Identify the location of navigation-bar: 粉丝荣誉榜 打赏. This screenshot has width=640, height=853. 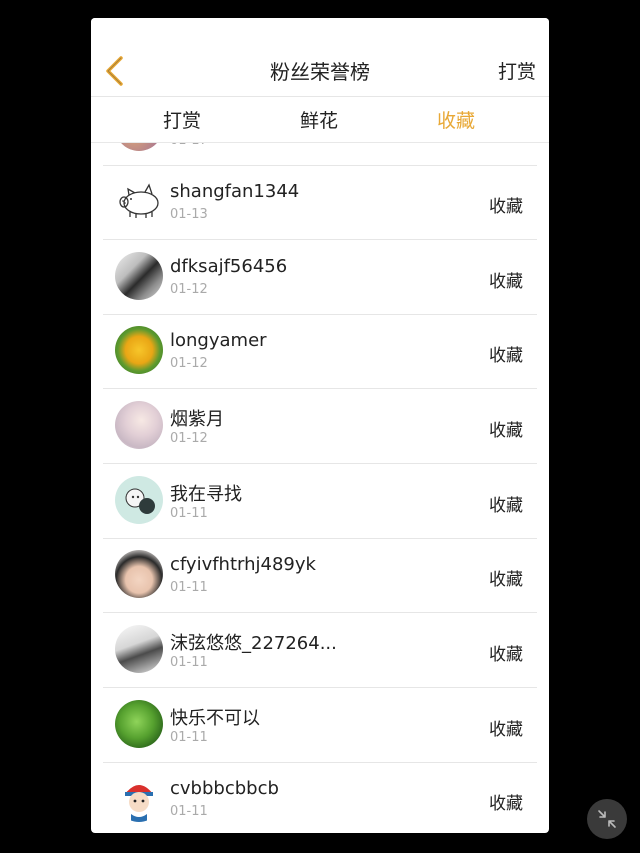
(320, 57).